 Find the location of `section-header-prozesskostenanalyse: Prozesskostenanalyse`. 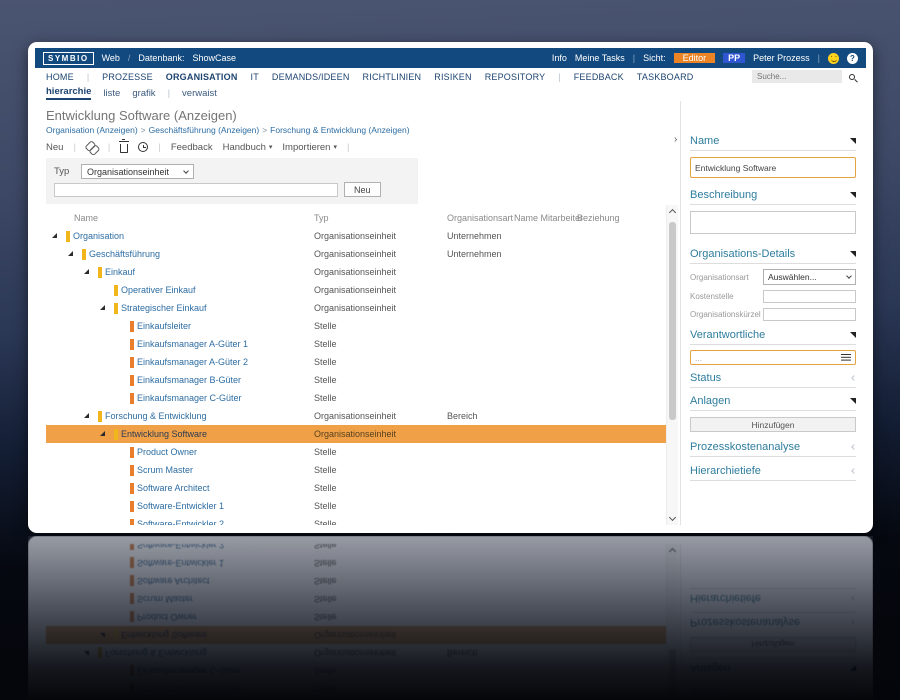

section-header-prozesskostenanalyse: Prozesskostenanalyse is located at coordinates (773, 449).